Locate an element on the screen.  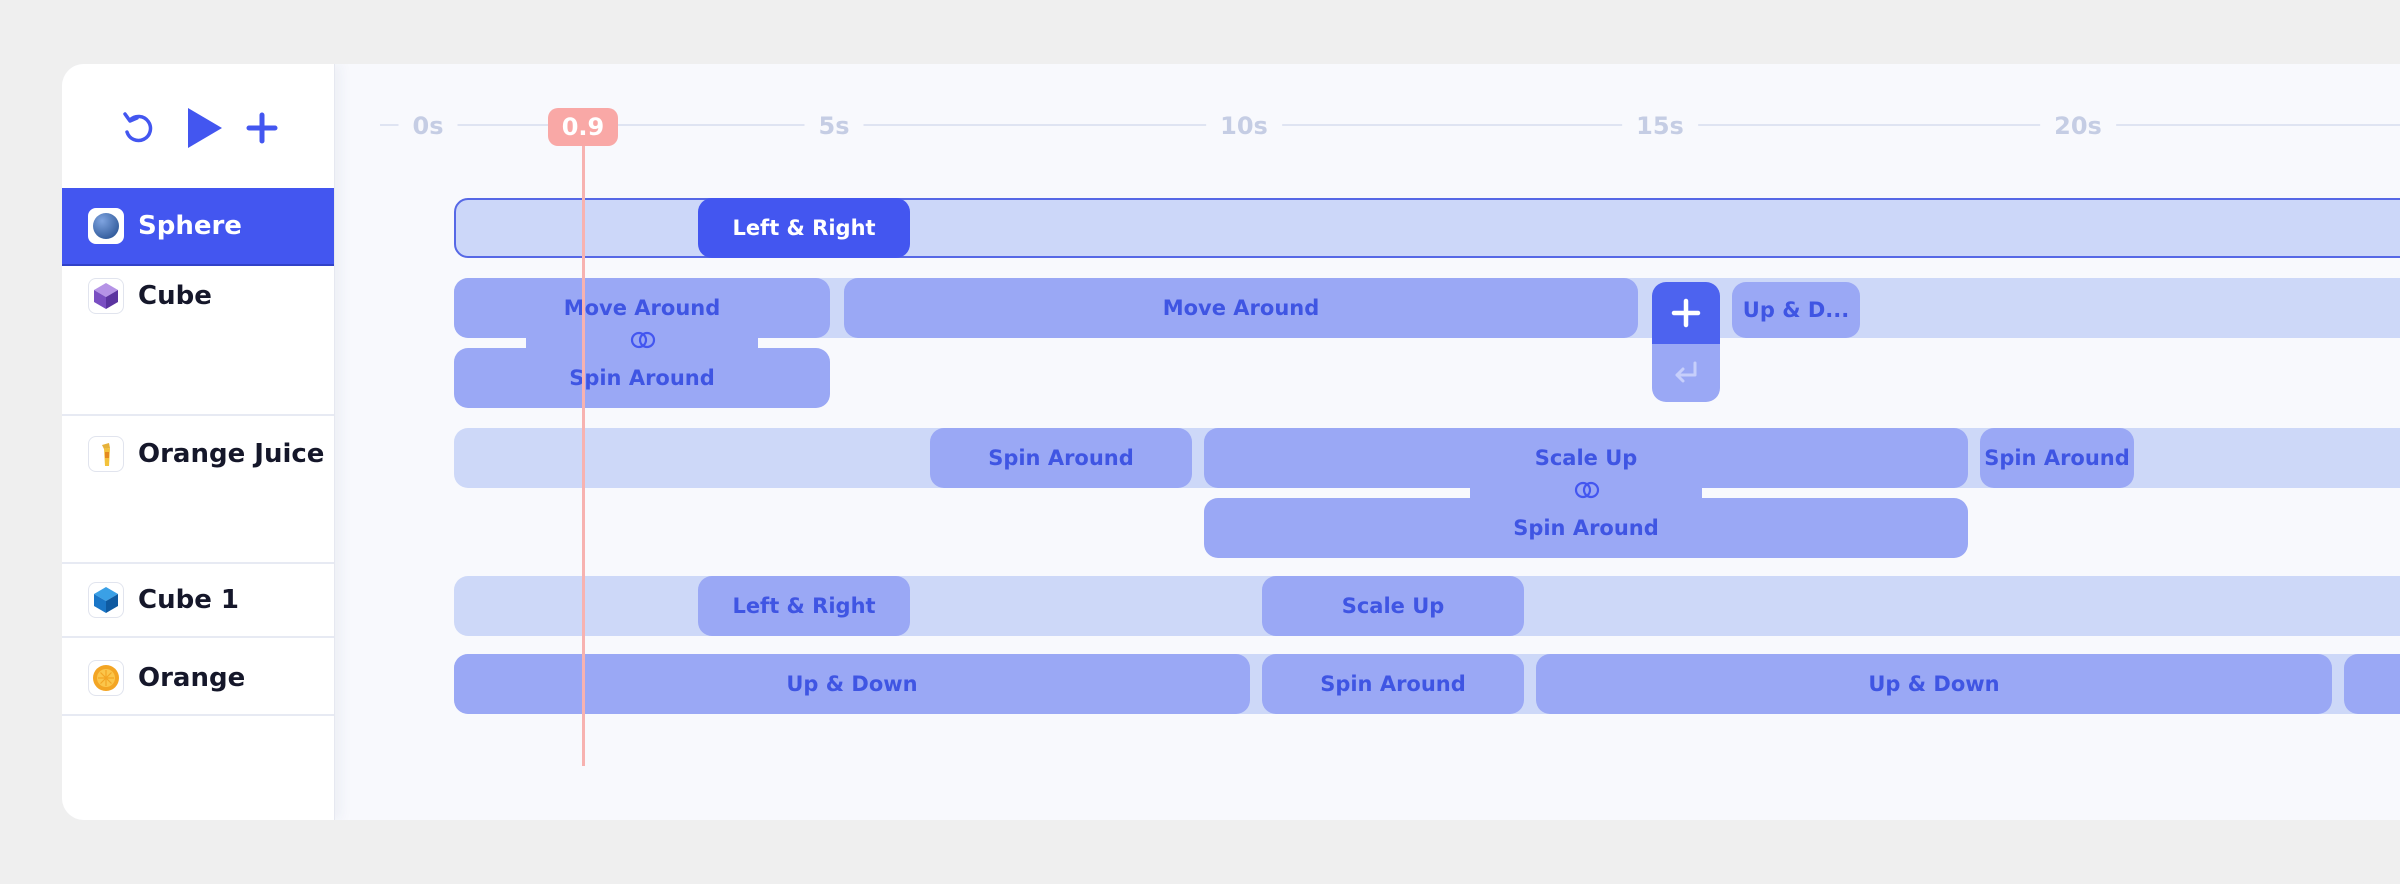
add-object-button is located at coordinates (262, 128).